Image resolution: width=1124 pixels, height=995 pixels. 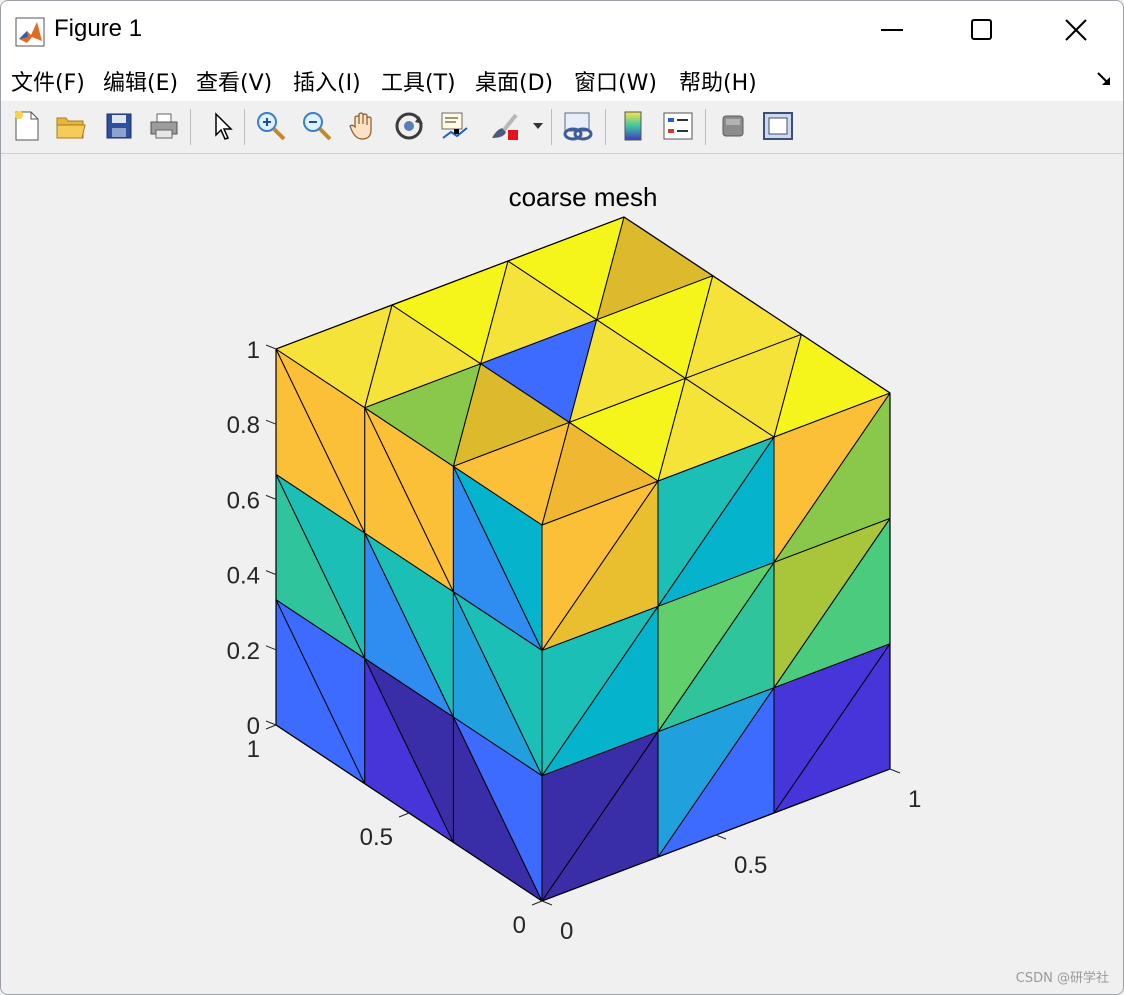 What do you see at coordinates (243, 576) in the screenshot?
I see `z-tick-label: 0.4` at bounding box center [243, 576].